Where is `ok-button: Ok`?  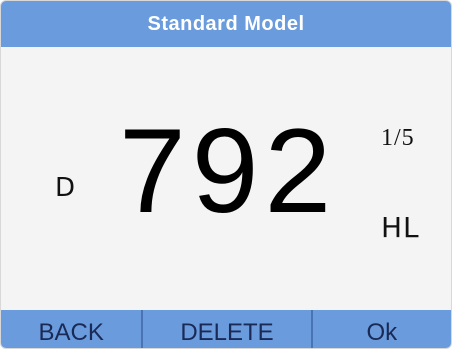
ok-button: Ok is located at coordinates (382, 329).